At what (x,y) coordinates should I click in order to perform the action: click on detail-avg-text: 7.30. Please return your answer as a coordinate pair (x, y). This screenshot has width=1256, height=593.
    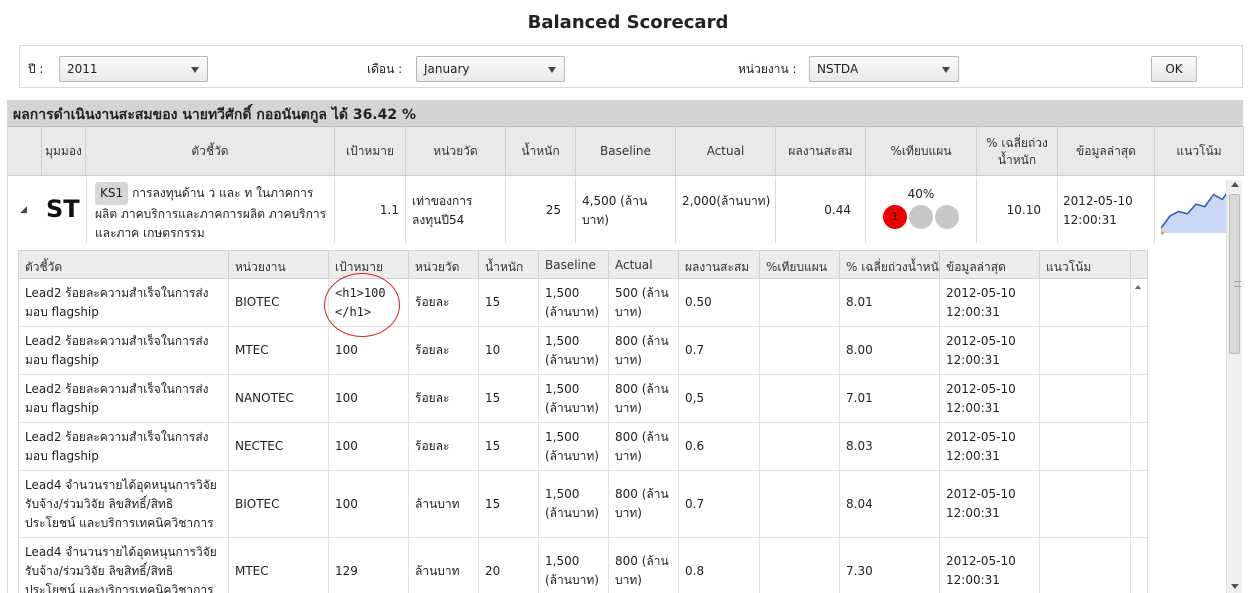
    Looking at the image, I should click on (859, 570).